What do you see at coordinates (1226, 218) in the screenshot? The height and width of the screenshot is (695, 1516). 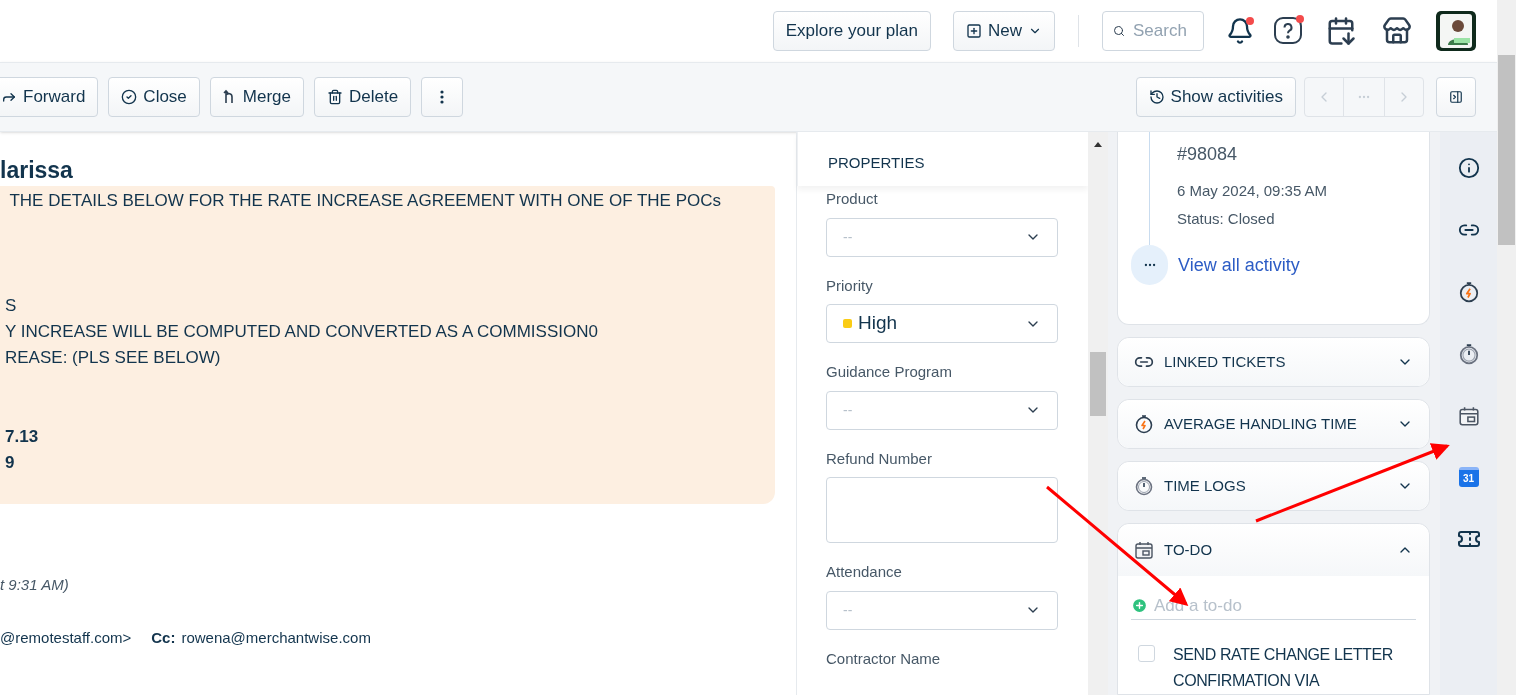 I see `activity-status: Status: Closed` at bounding box center [1226, 218].